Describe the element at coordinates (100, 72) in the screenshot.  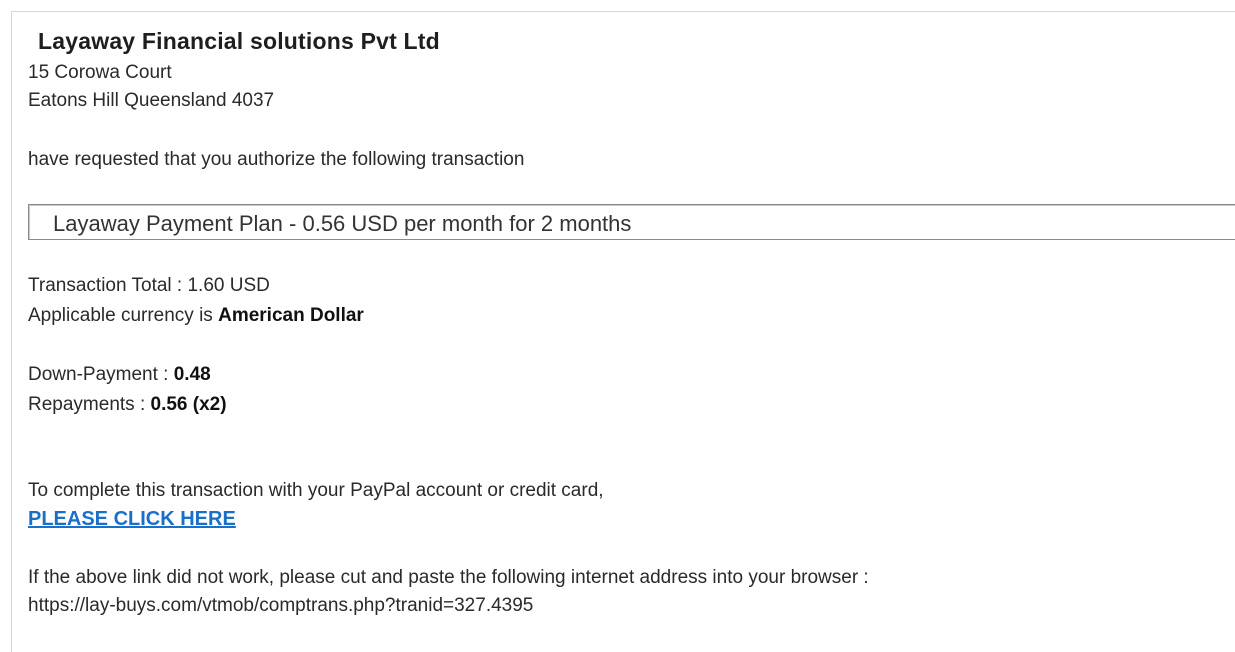
I see `address-line-1: 15 Corowa Court` at that location.